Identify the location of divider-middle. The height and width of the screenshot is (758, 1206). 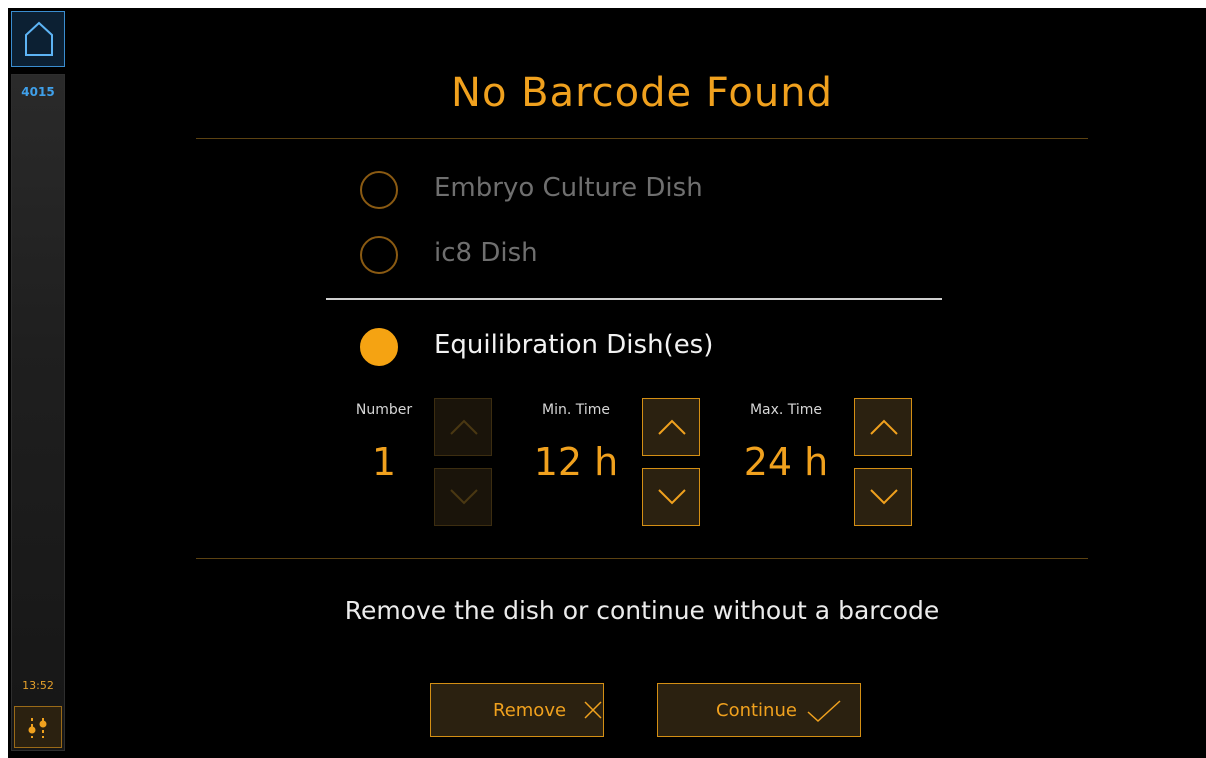
(634, 299).